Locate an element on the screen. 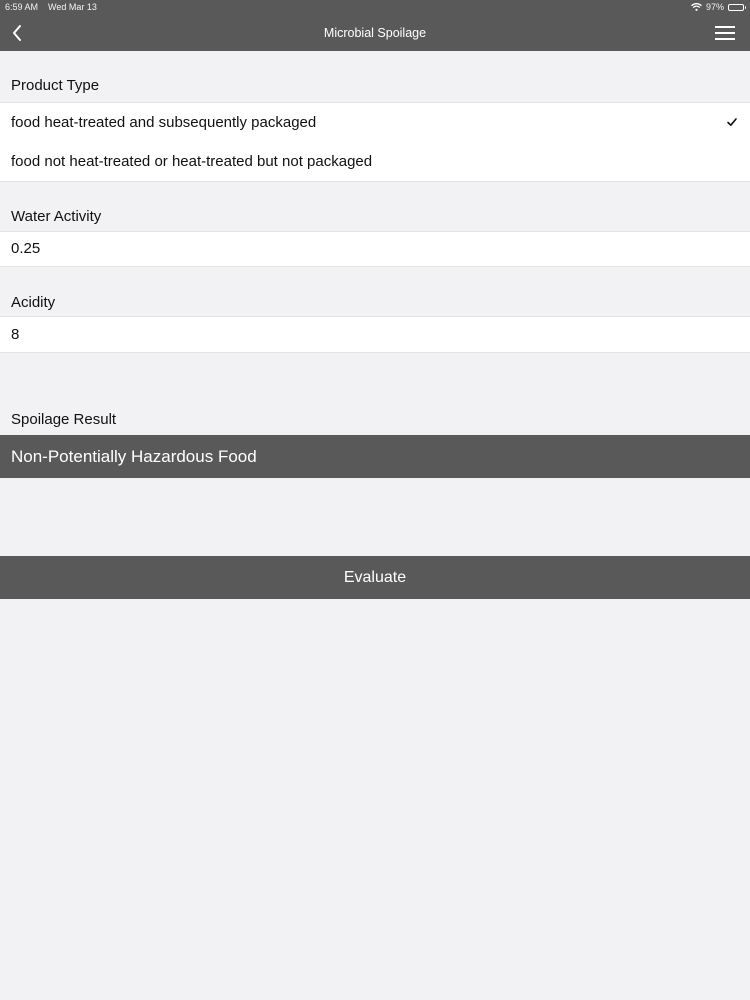 The height and width of the screenshot is (1000, 750). wifi-icon is located at coordinates (696, 7).